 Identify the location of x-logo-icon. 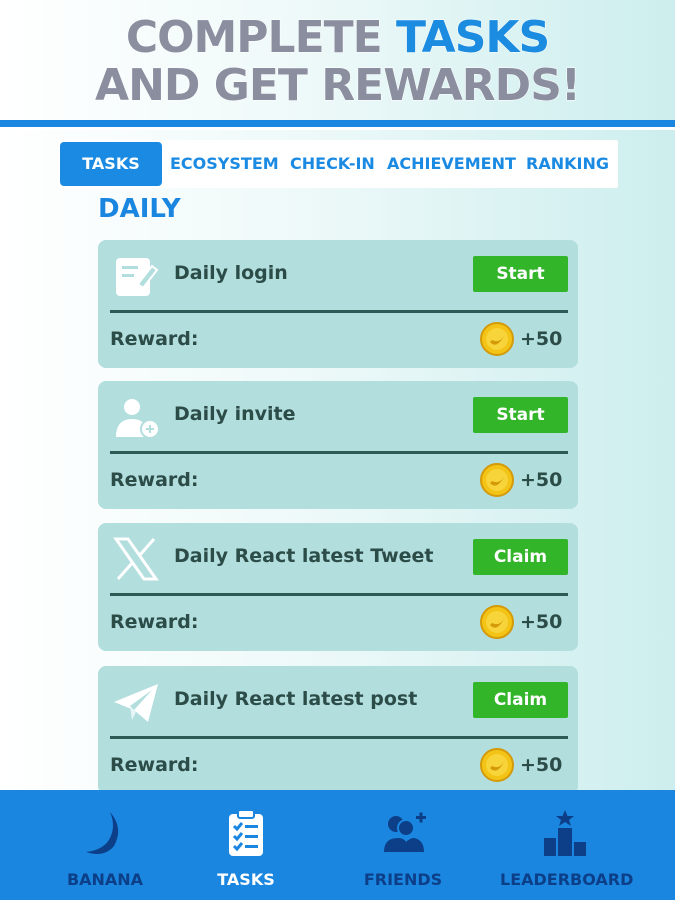
(136, 559).